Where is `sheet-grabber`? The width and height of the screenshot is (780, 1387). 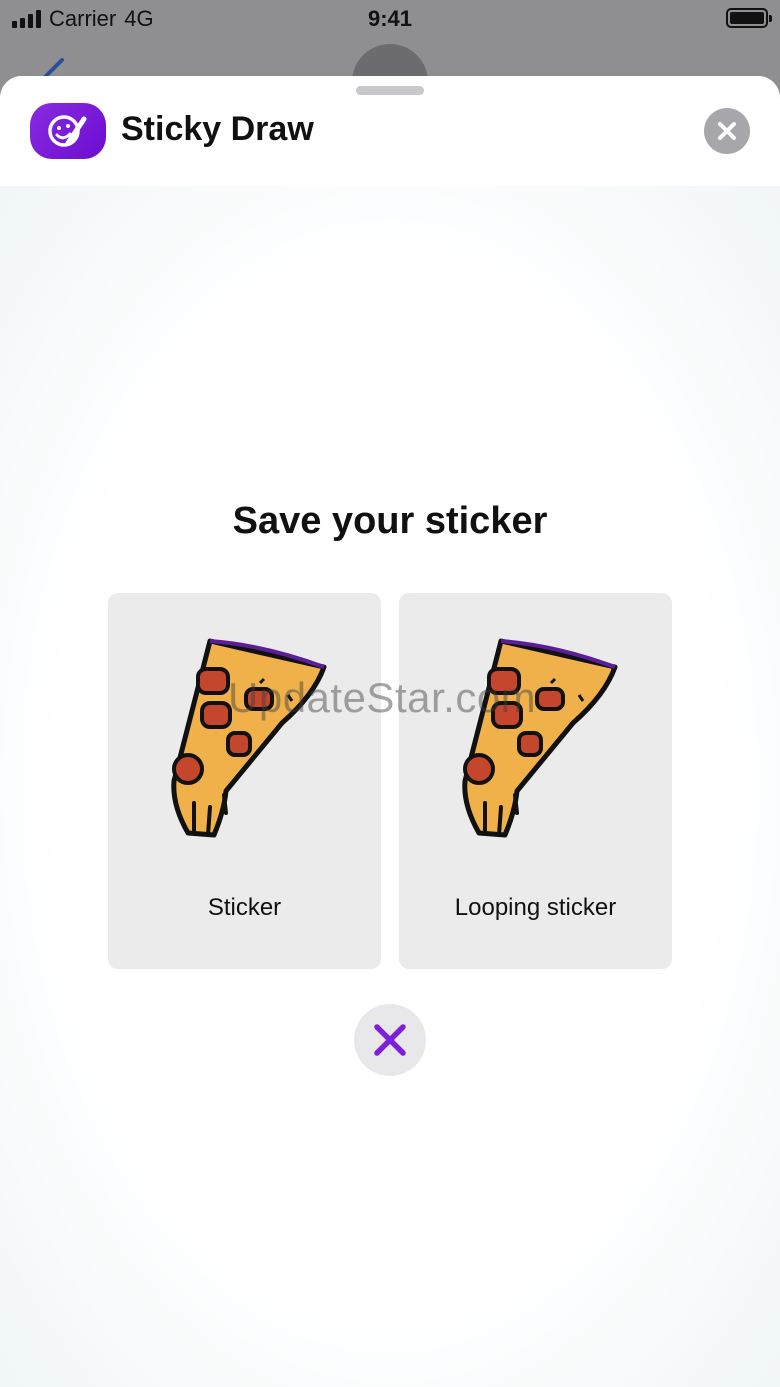 sheet-grabber is located at coordinates (390, 90).